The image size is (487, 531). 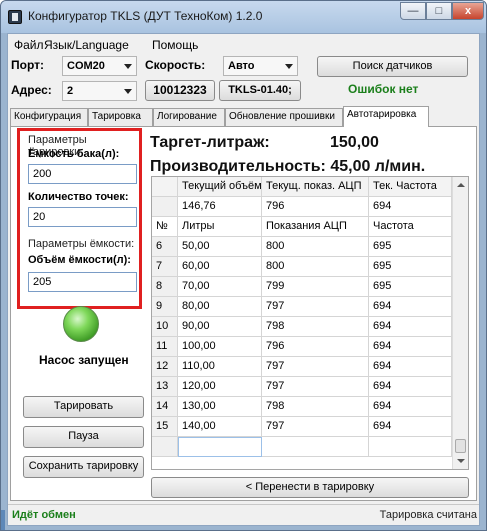 What do you see at coordinates (128, 66) in the screenshot?
I see `chevron-down-icon` at bounding box center [128, 66].